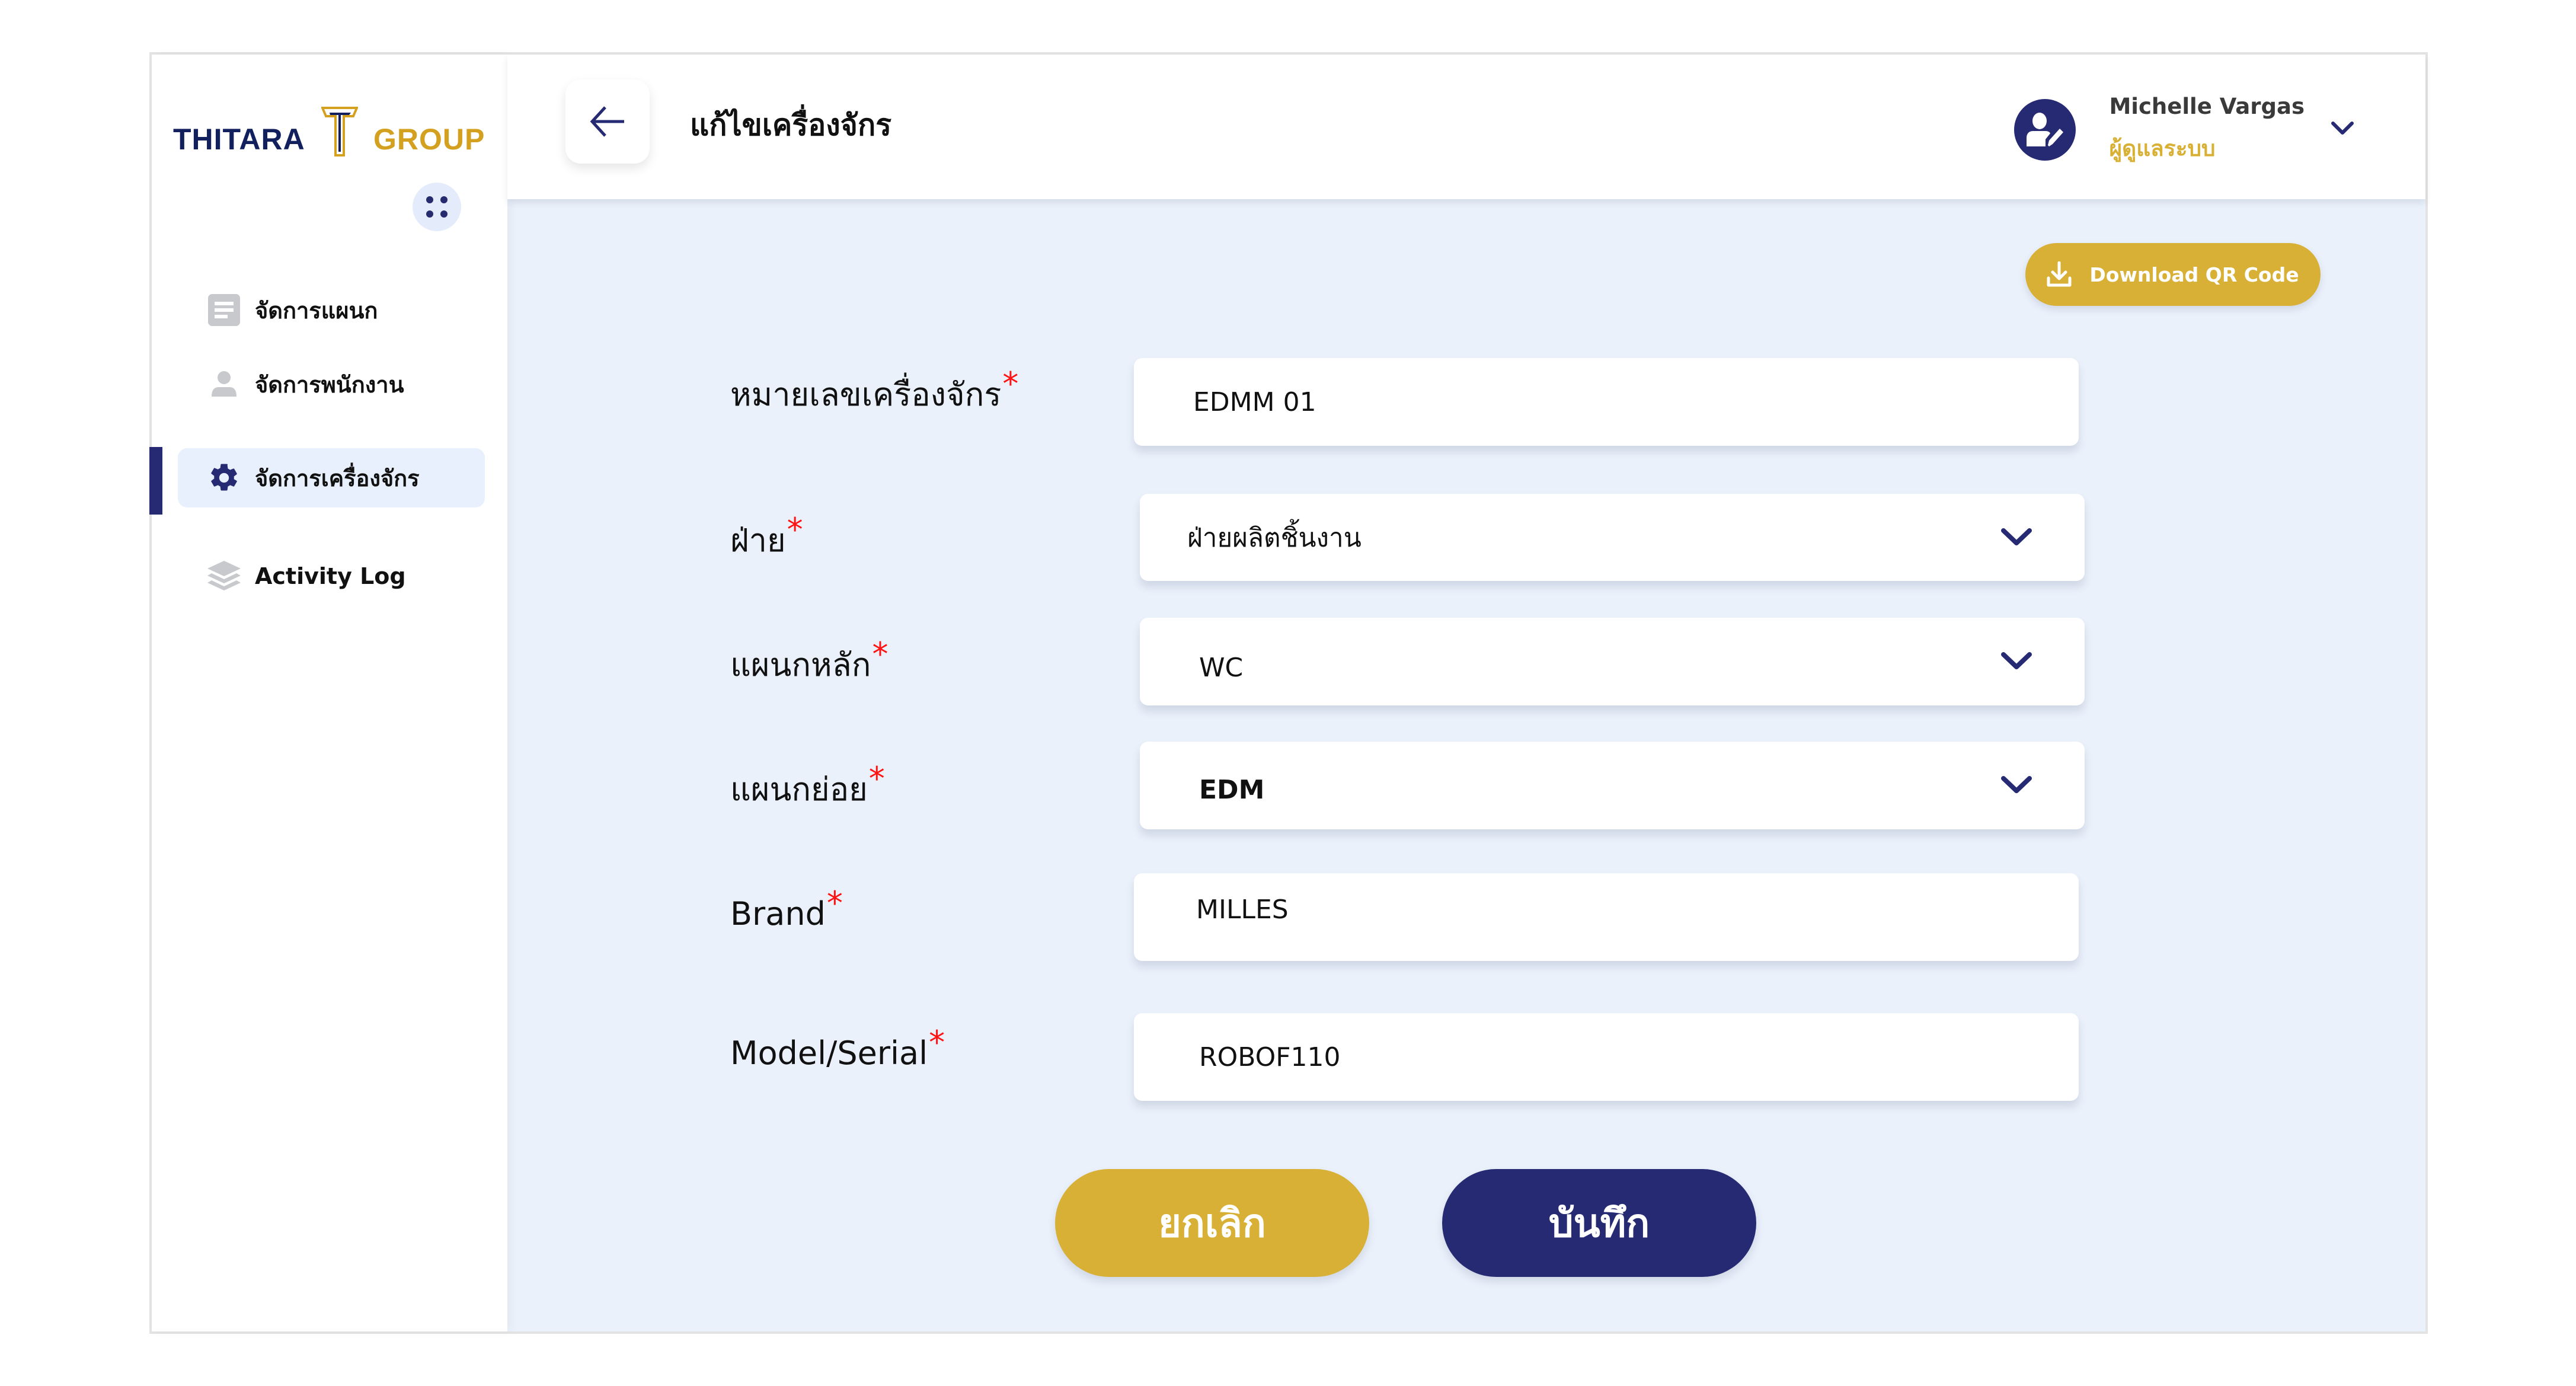 This screenshot has height=1386, width=2576. I want to click on model-serial-input: ROBOF110, so click(1606, 1057).